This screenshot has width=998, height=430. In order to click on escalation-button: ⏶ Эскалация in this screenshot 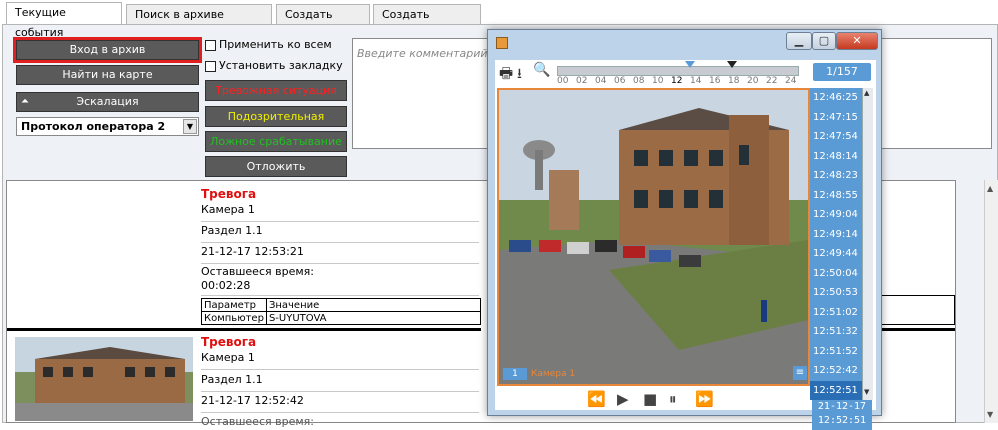, I will do `click(107, 102)`.